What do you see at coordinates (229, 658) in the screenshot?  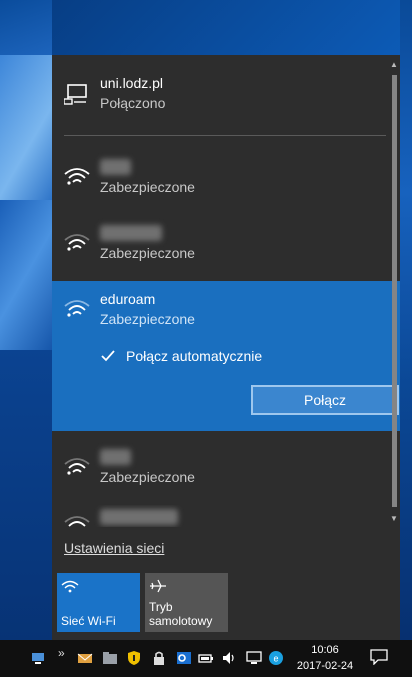 I see `volume-icon` at bounding box center [229, 658].